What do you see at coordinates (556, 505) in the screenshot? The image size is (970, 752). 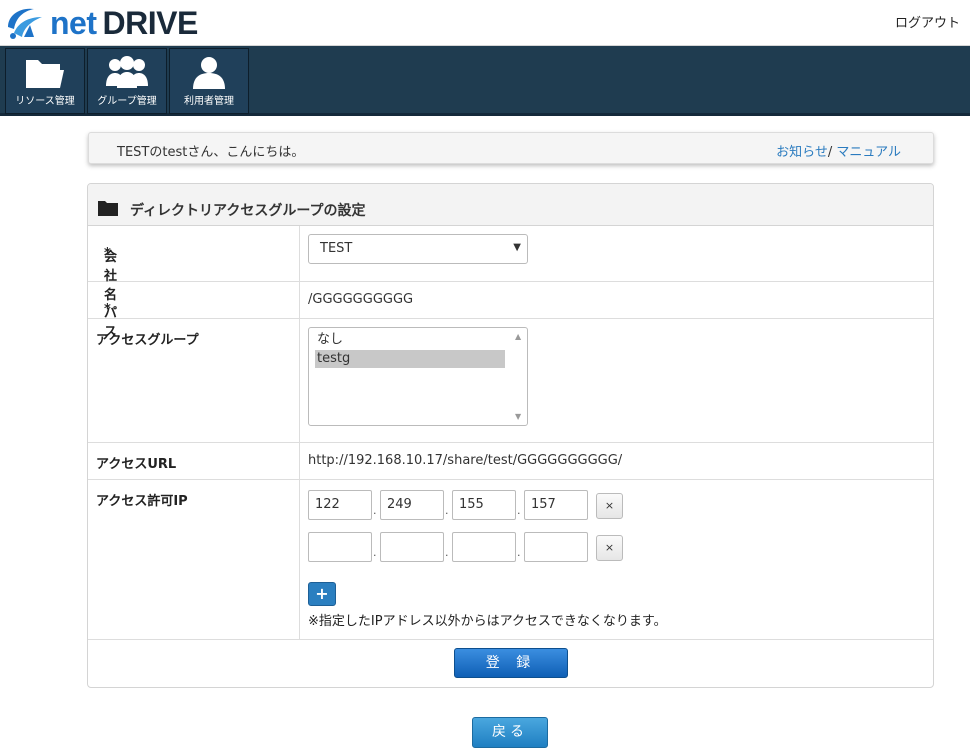 I see `ip1-octet4-input: 157` at bounding box center [556, 505].